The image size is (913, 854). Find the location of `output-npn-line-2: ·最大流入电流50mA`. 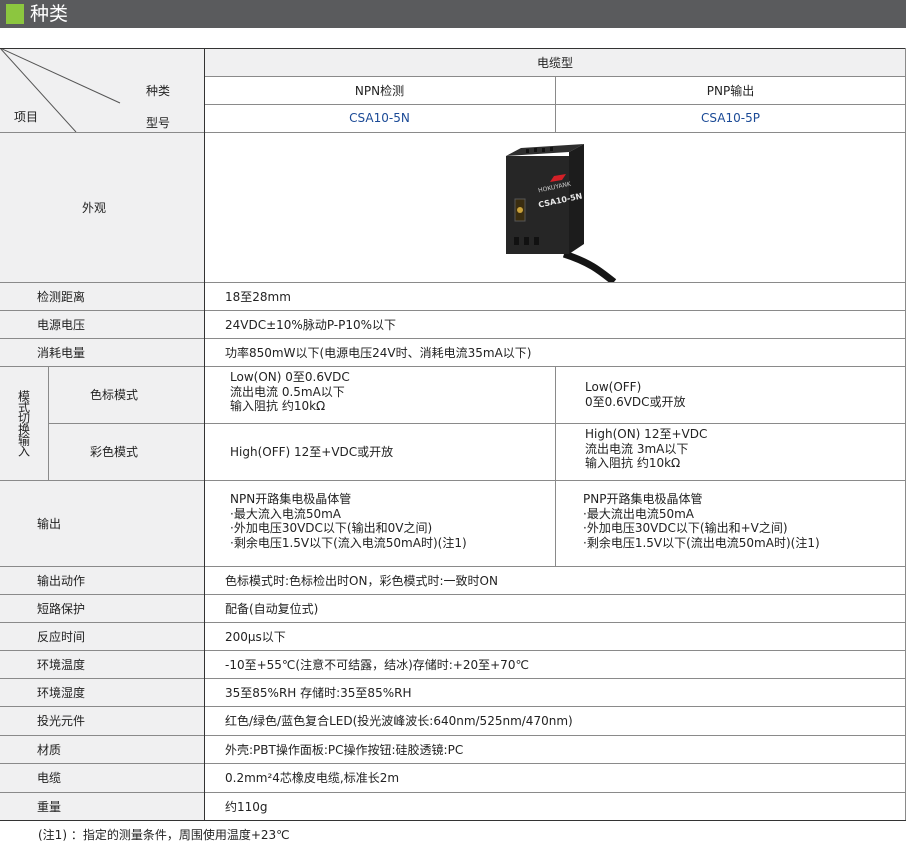

output-npn-line-2: ·最大流入电流50mA is located at coordinates (285, 513).